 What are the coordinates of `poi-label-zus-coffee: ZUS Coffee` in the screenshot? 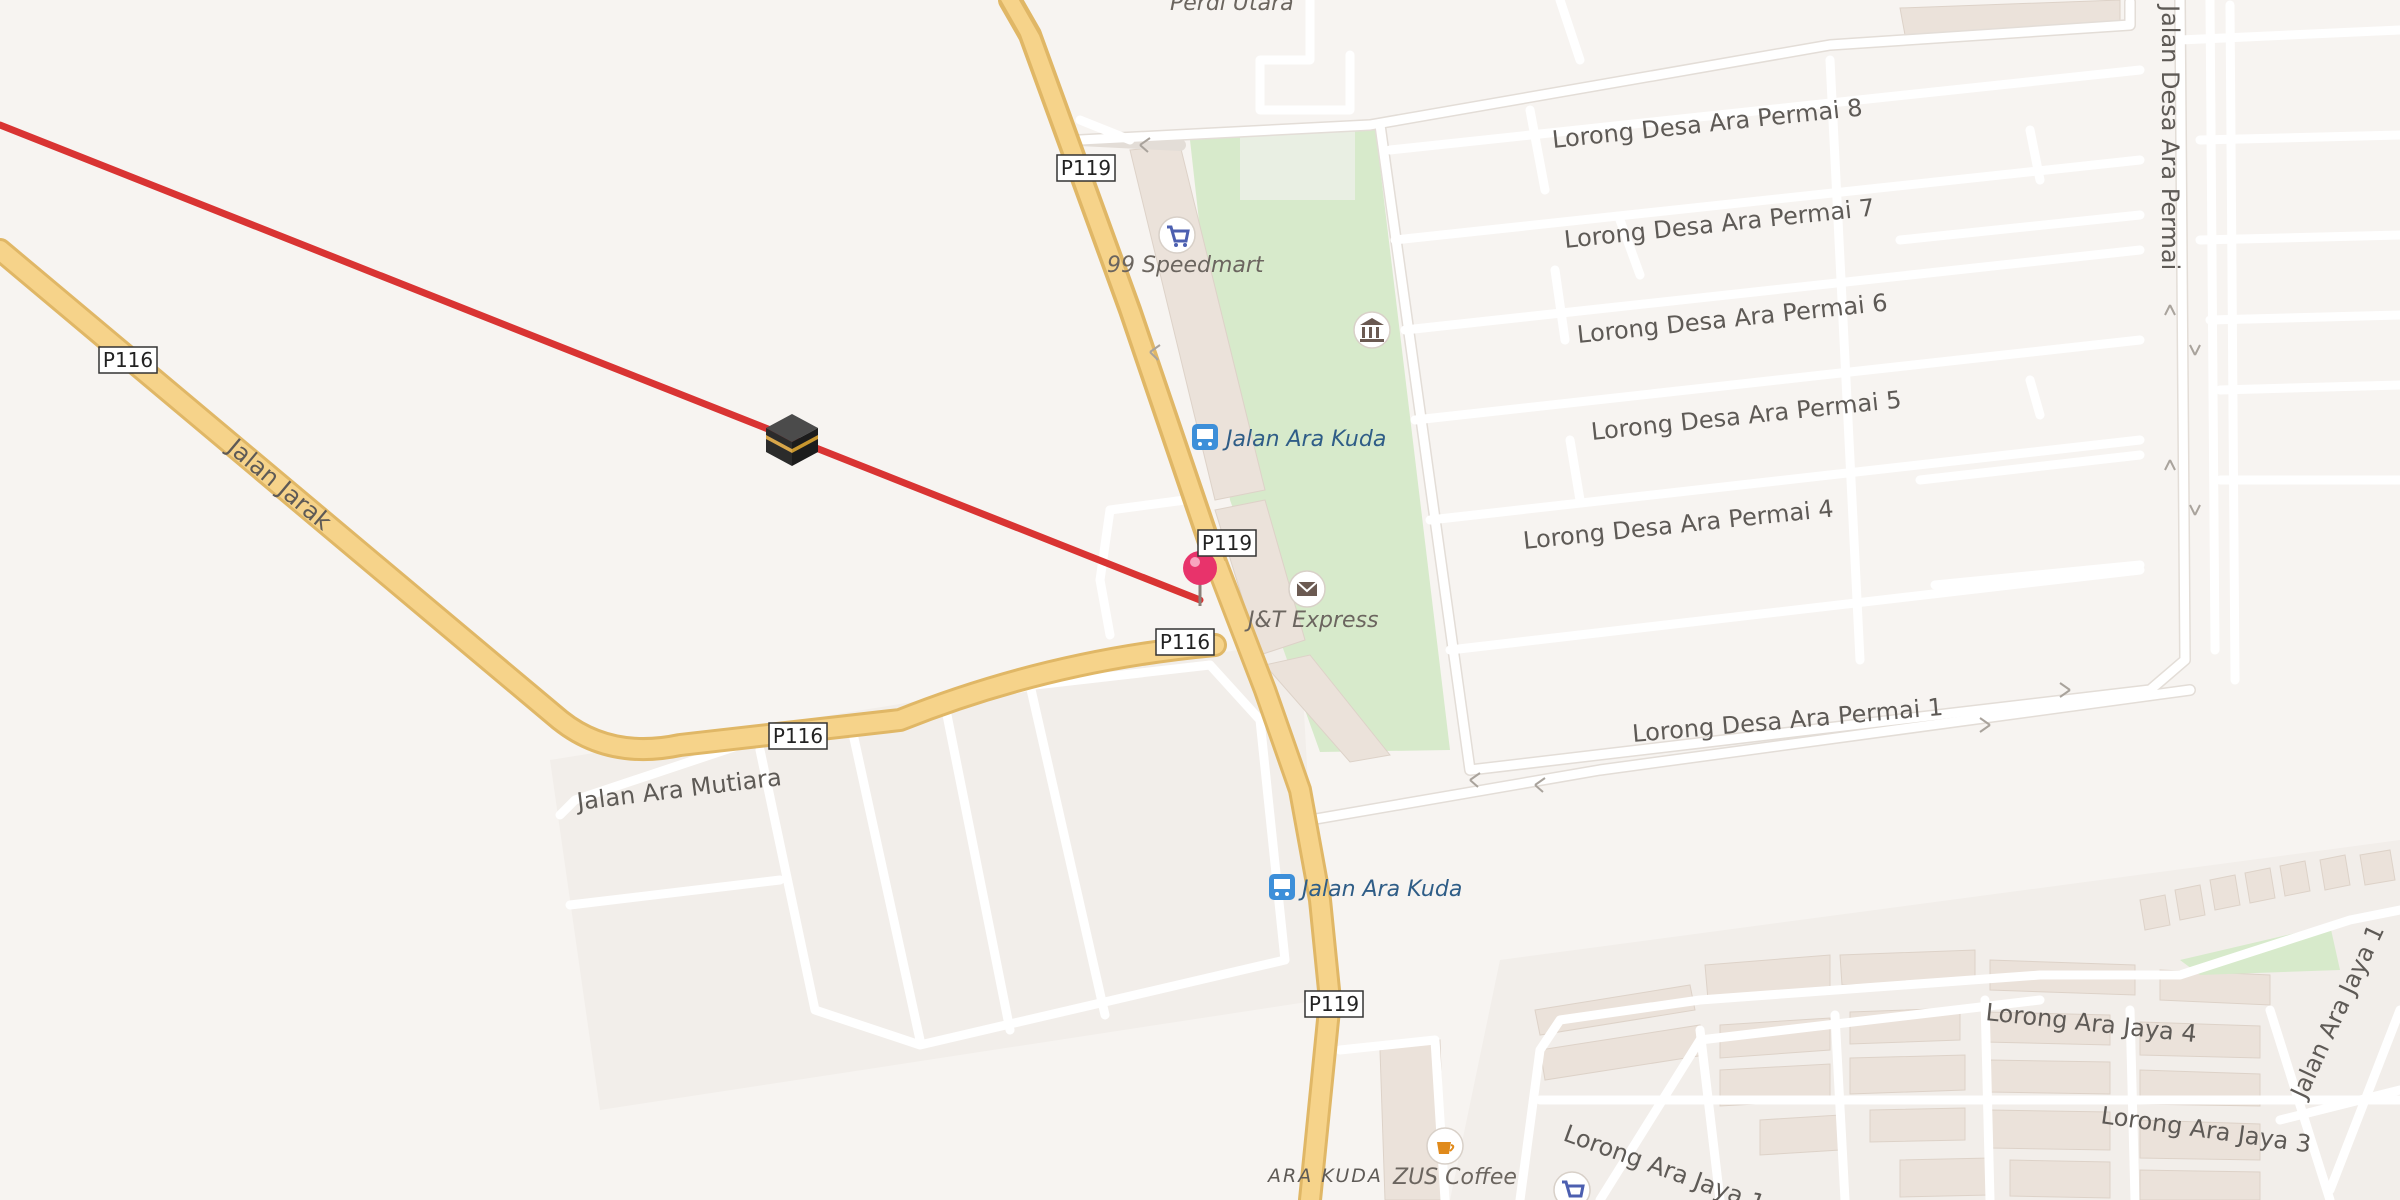 It's located at (1454, 1177).